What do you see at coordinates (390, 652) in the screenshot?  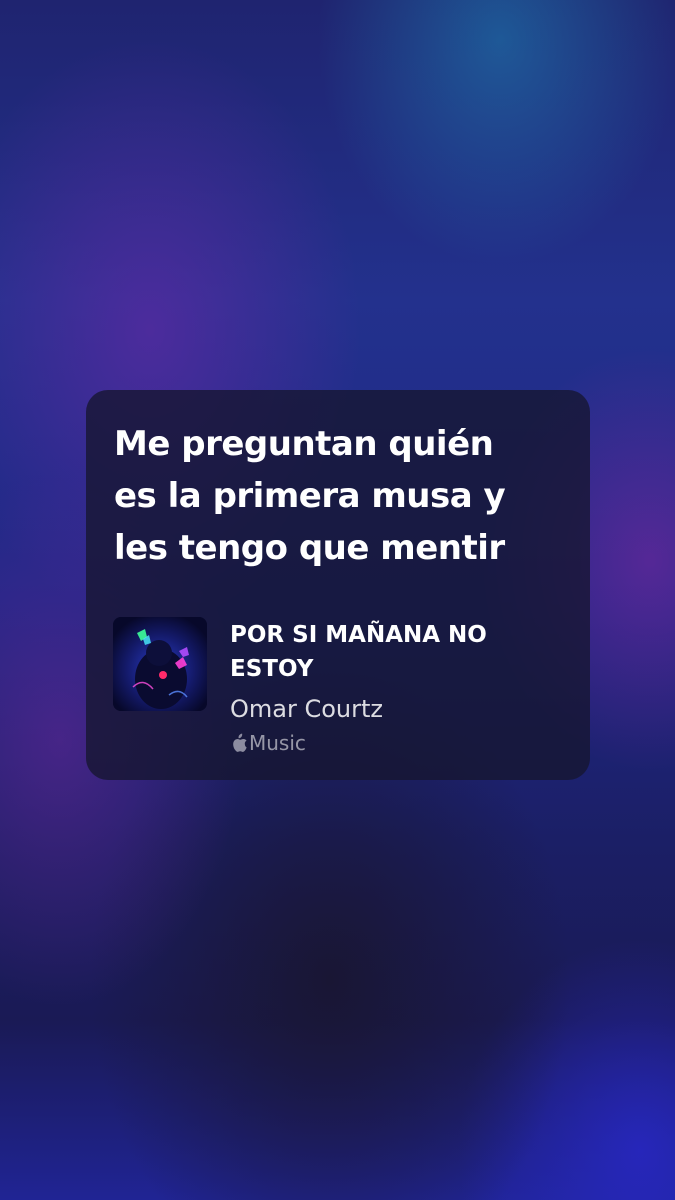 I see `song-title: POR SI MAÑANA NO ESTOY` at bounding box center [390, 652].